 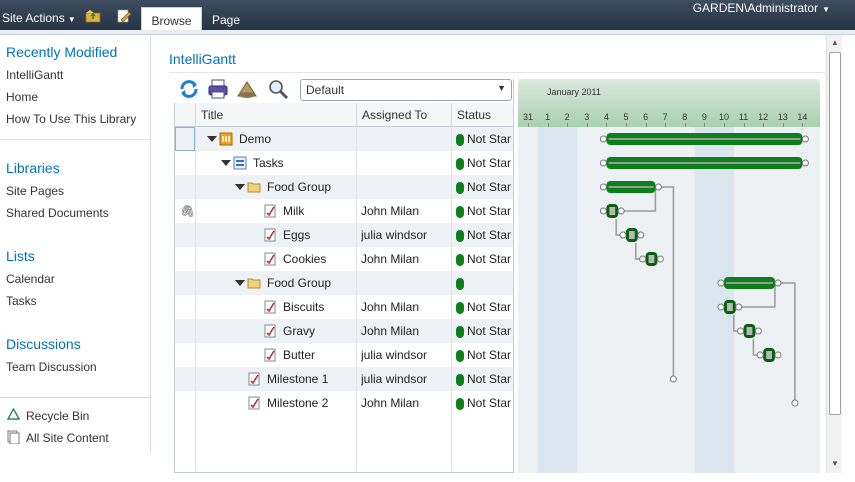 I want to click on row-assigned-to: julia windsor, so click(x=394, y=235).